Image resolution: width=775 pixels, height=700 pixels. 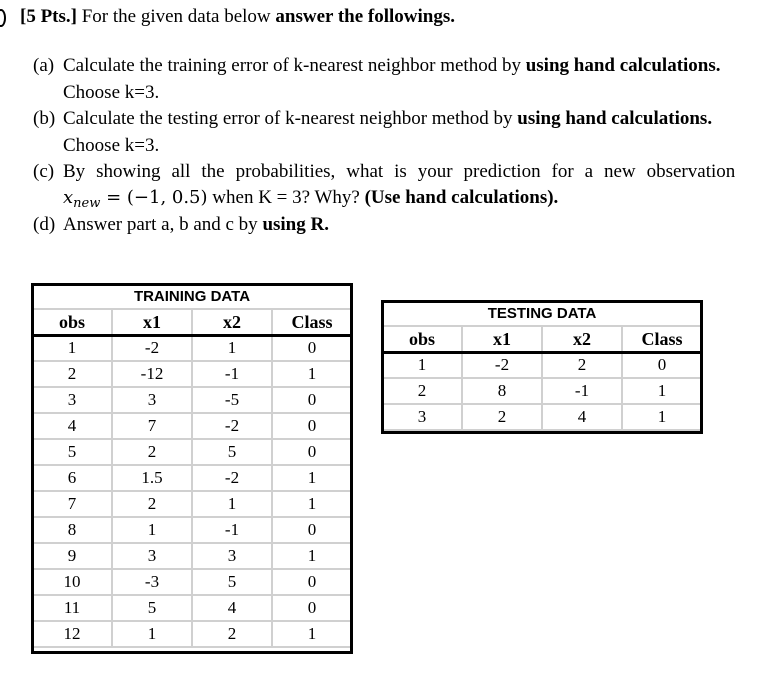 I want to click on cell-obs: 4, so click(x=72, y=426).